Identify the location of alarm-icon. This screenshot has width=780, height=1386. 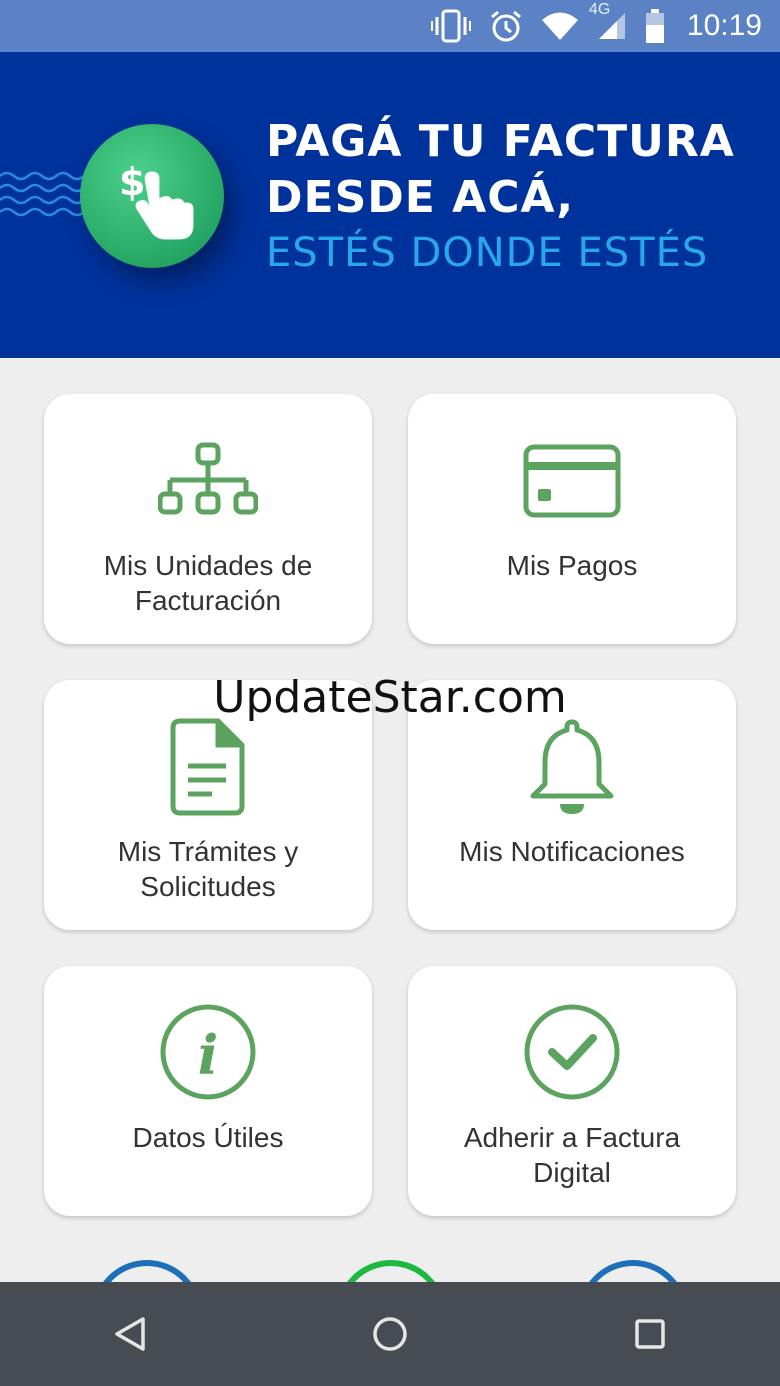
(506, 26).